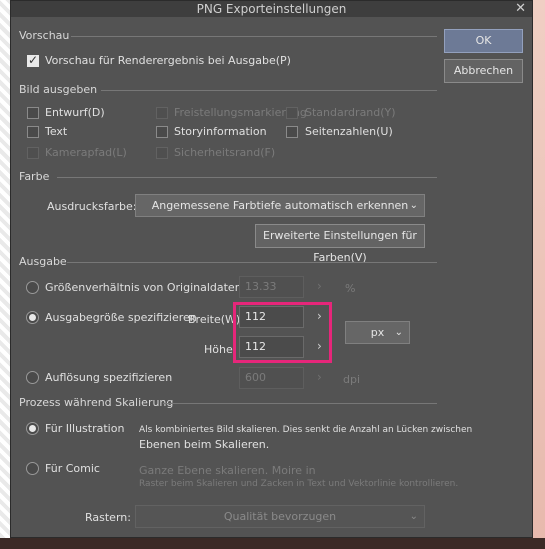 The height and width of the screenshot is (549, 545). What do you see at coordinates (32, 428) in the screenshot?
I see `illustration-radio` at bounding box center [32, 428].